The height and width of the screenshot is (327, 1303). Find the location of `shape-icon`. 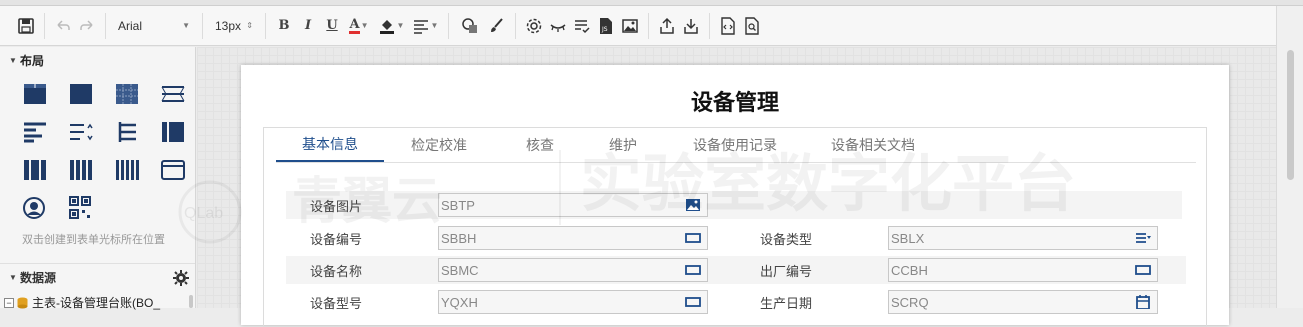

shape-icon is located at coordinates (469, 25).